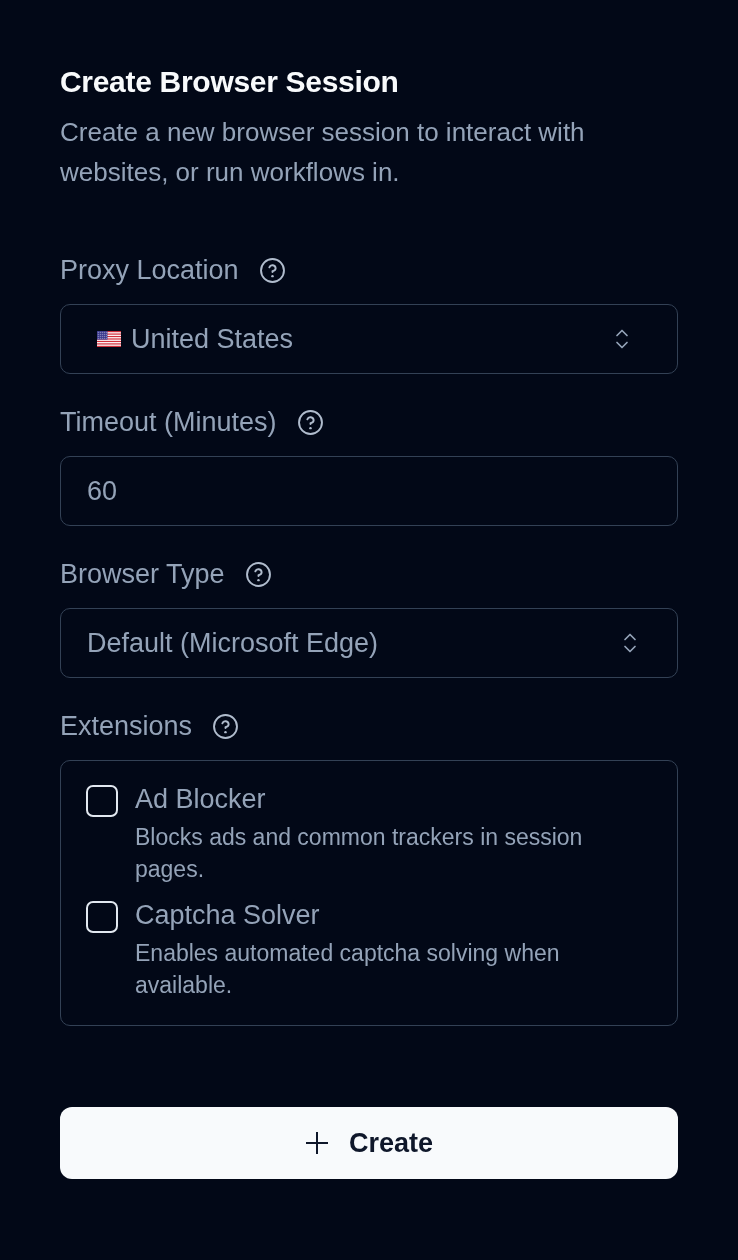  I want to click on field-label: Browser Type, so click(142, 574).